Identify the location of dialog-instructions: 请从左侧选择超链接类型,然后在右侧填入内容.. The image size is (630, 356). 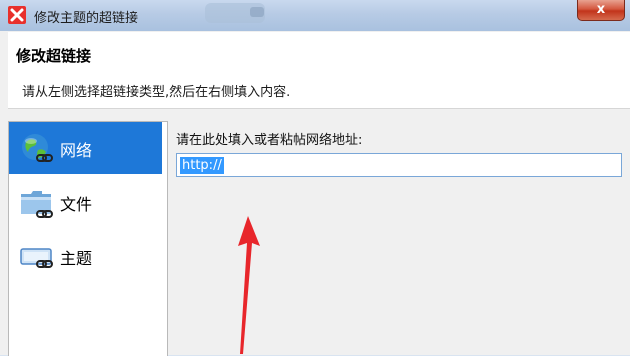
(156, 92).